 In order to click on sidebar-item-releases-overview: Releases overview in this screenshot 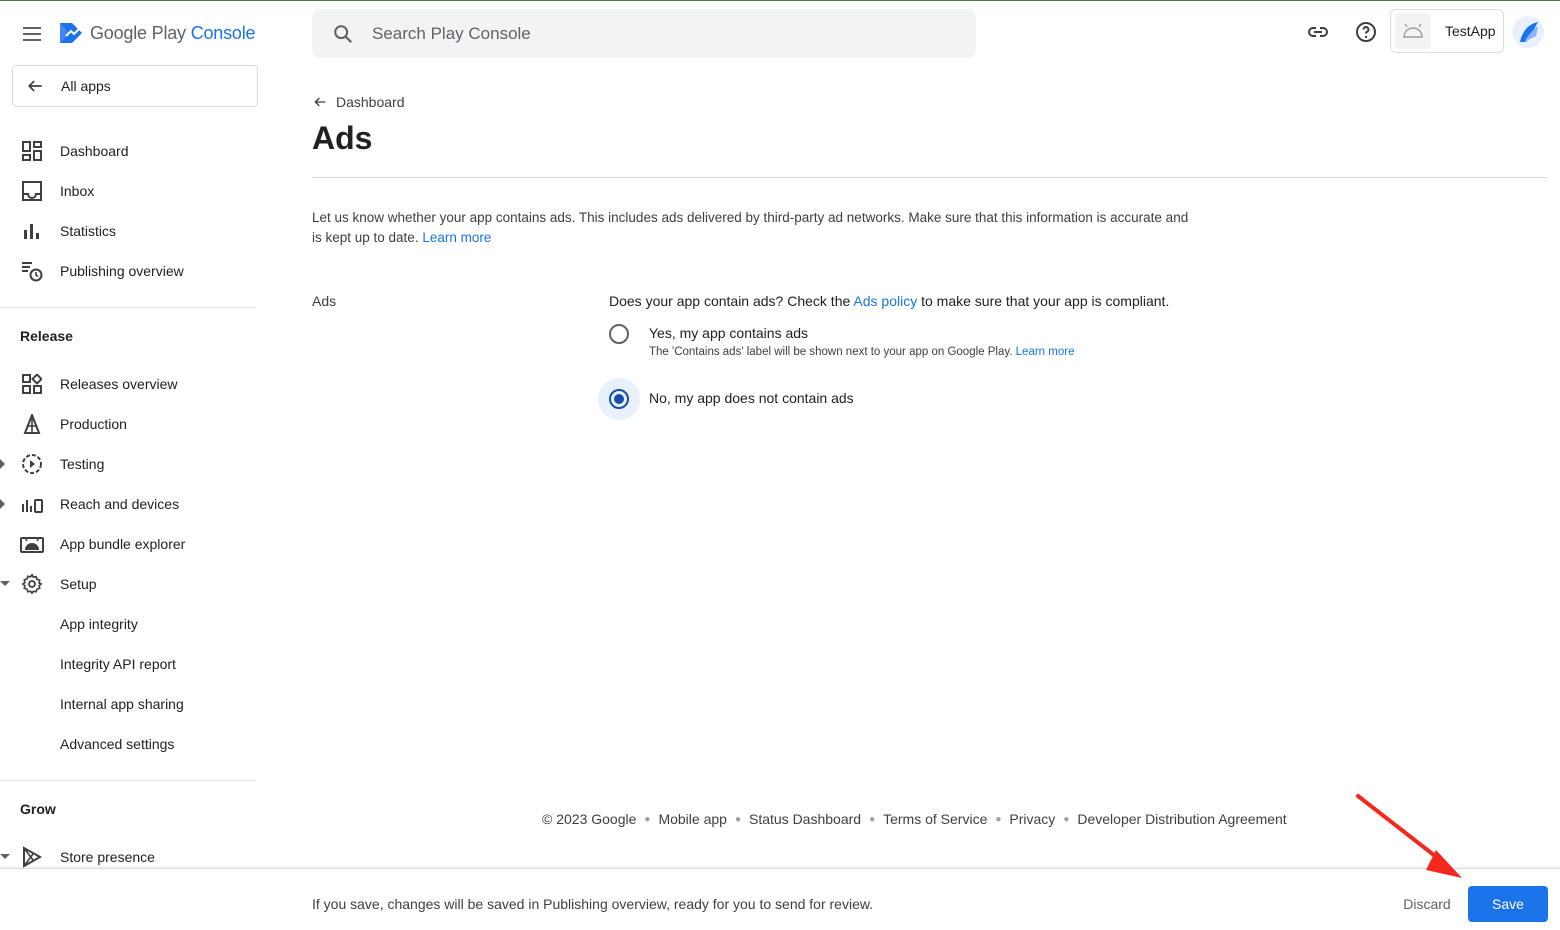, I will do `click(128, 384)`.